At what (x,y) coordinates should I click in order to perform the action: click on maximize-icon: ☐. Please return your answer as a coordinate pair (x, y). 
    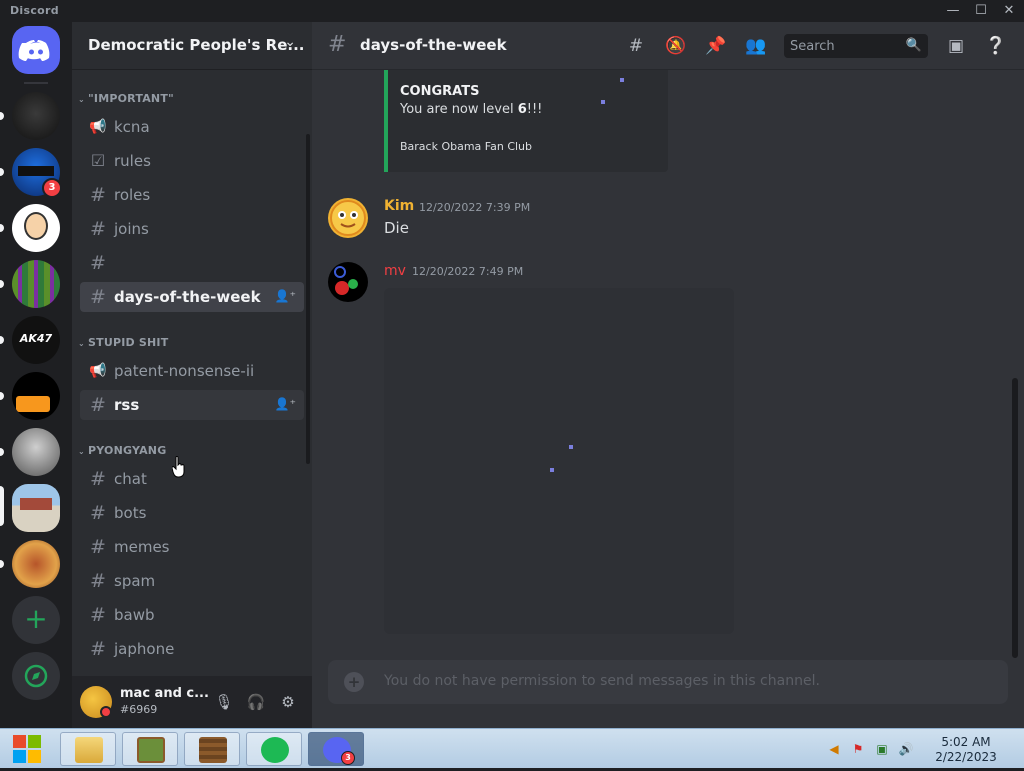
    Looking at the image, I should click on (981, 11).